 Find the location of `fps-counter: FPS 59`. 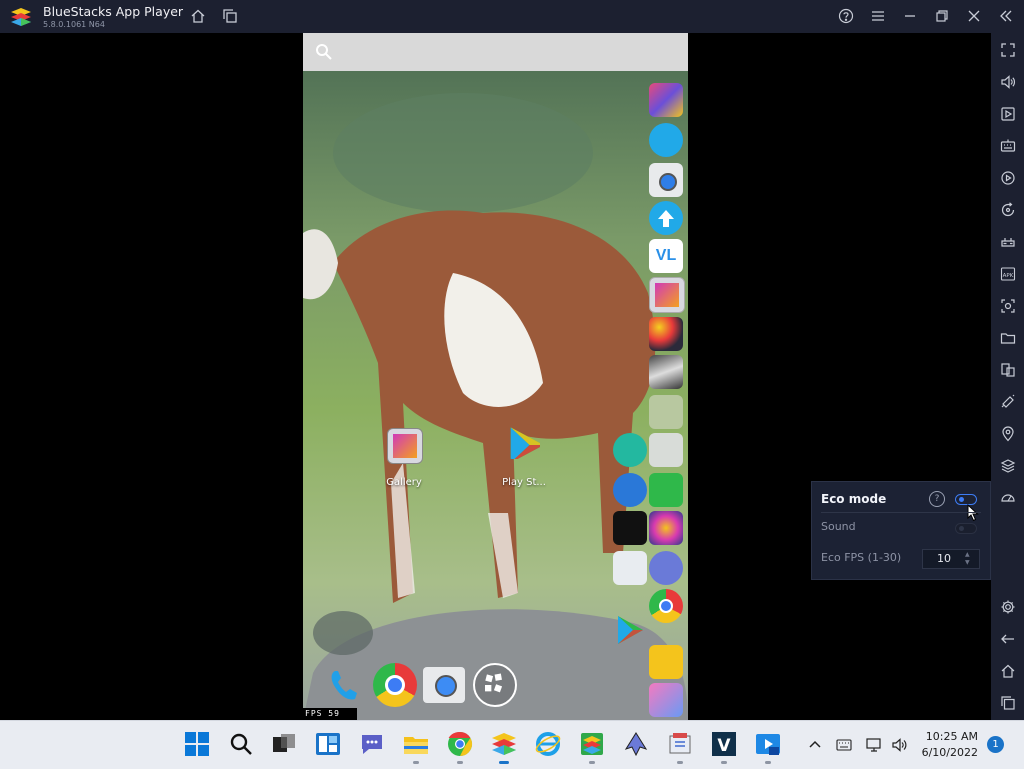

fps-counter: FPS 59 is located at coordinates (330, 714).